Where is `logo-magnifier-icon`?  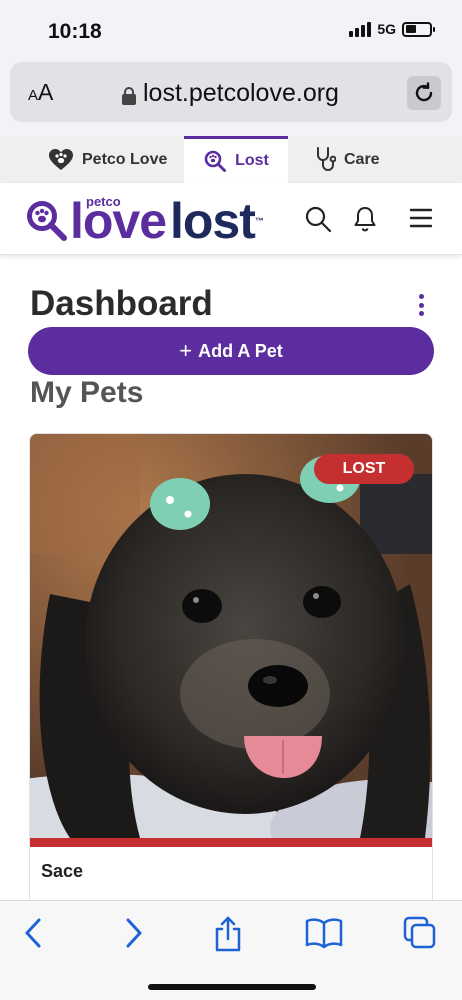
logo-magnifier-icon is located at coordinates (47, 221).